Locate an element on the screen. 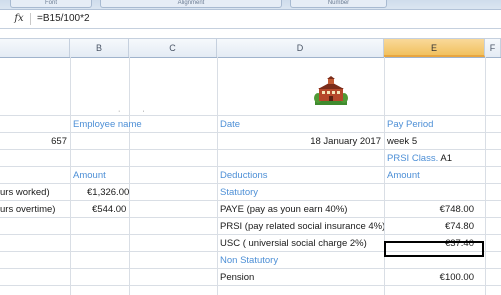  hours-overtime-value: €544.00 is located at coordinates (119, 209).